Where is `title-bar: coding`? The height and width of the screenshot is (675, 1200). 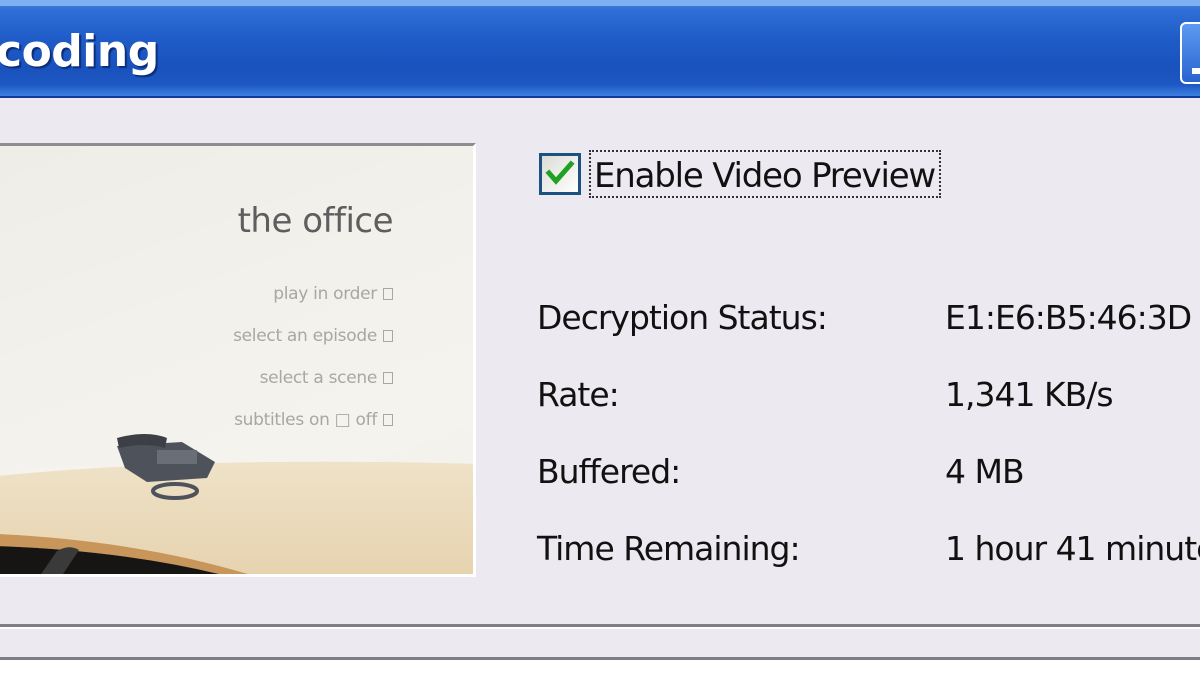 title-bar: coding is located at coordinates (600, 49).